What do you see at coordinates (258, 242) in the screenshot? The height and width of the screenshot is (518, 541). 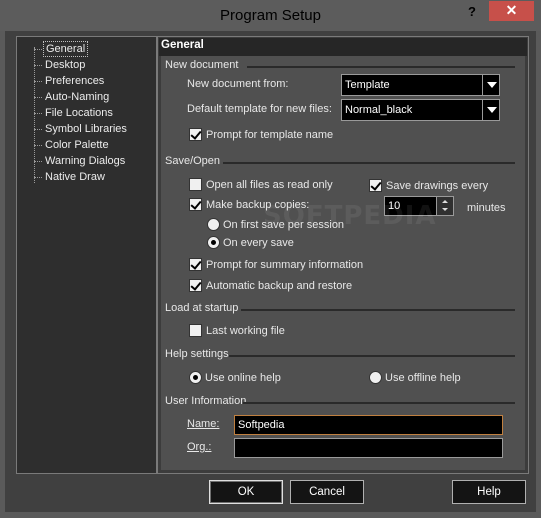 I see `every-save-label: On every save` at bounding box center [258, 242].